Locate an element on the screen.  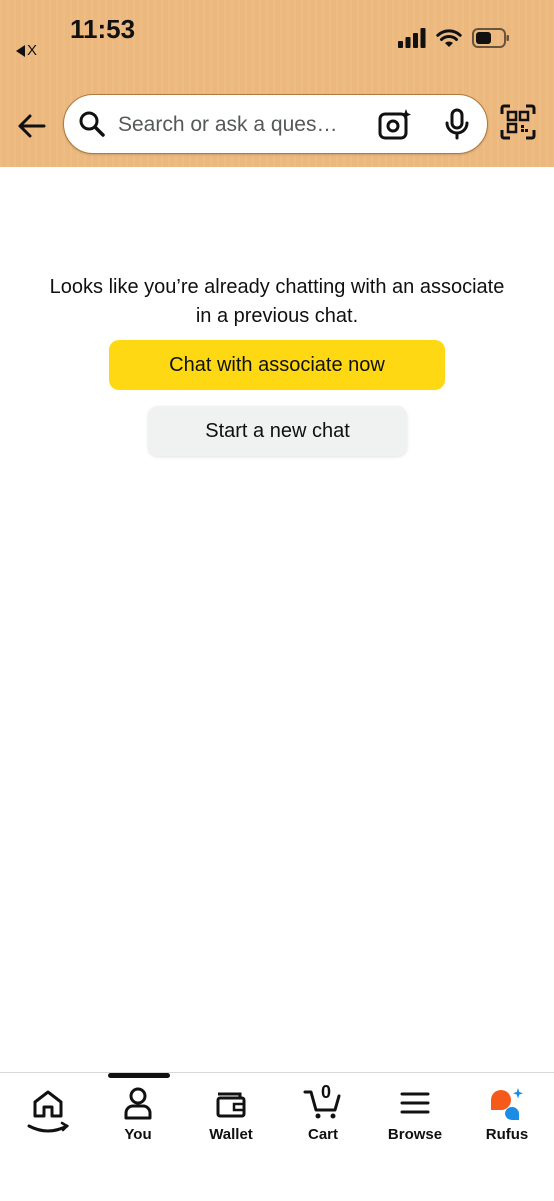
nav-browse-label: Browse is located at coordinates (415, 1134).